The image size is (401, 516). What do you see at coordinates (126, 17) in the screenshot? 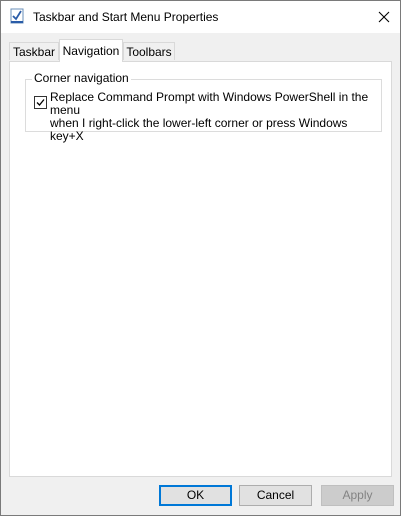
I see `window-title: Taskbar and Start Menu Properties` at bounding box center [126, 17].